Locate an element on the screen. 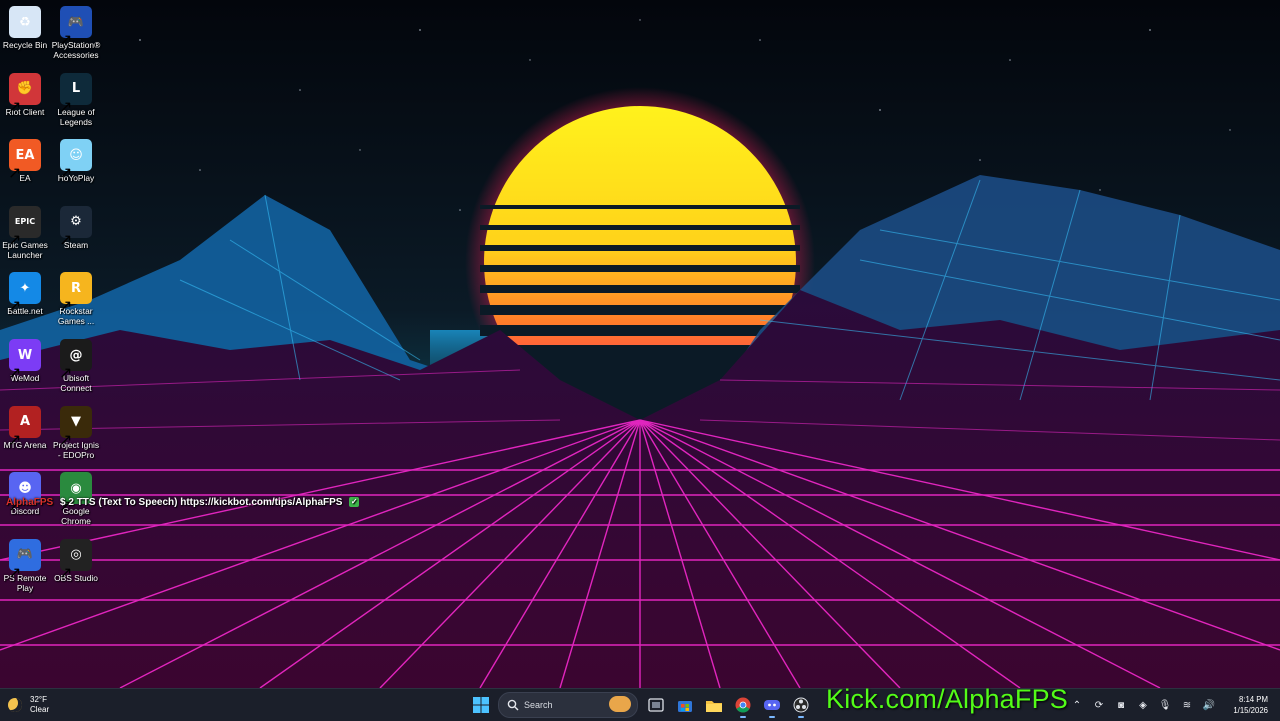 The height and width of the screenshot is (721, 1280). task-view-icon is located at coordinates (655, 705).